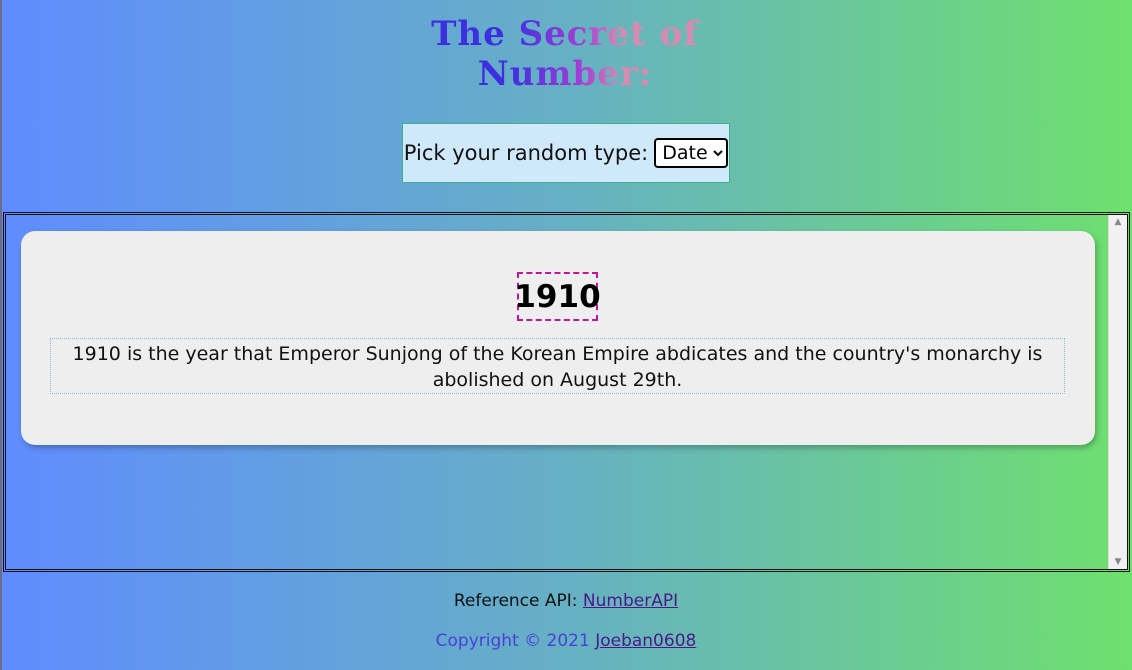 The height and width of the screenshot is (670, 1132). I want to click on numberapi-link: NumberAPI, so click(630, 601).